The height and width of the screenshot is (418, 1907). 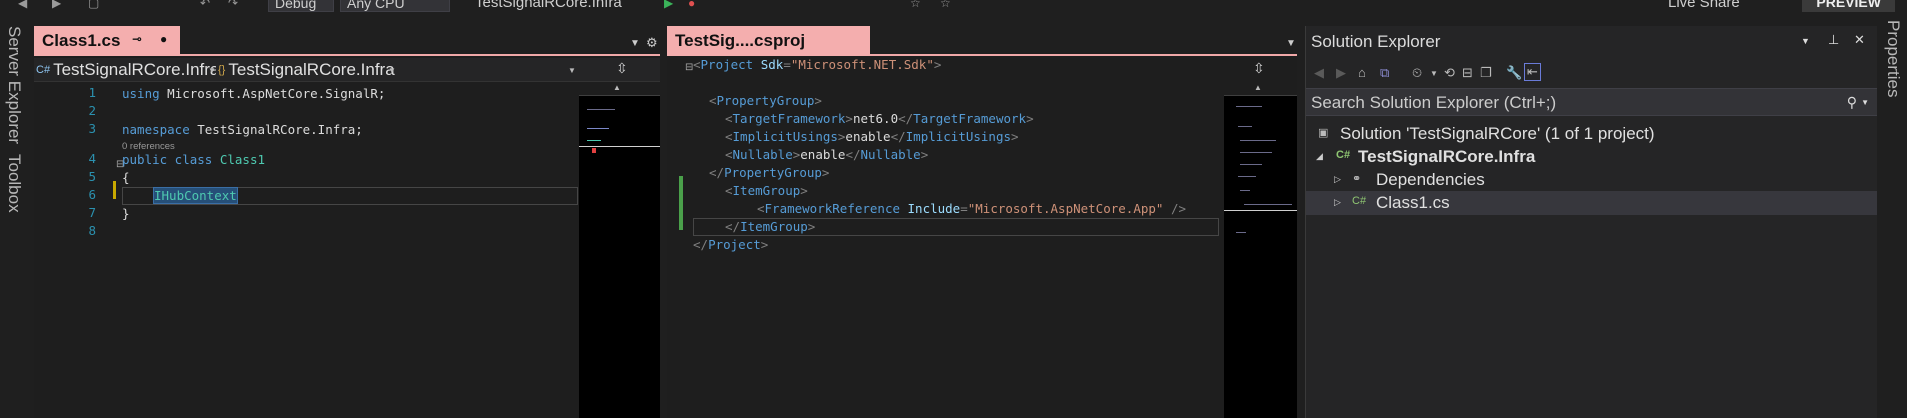 I want to click on bookmark-icon: ☆, so click(x=915, y=5).